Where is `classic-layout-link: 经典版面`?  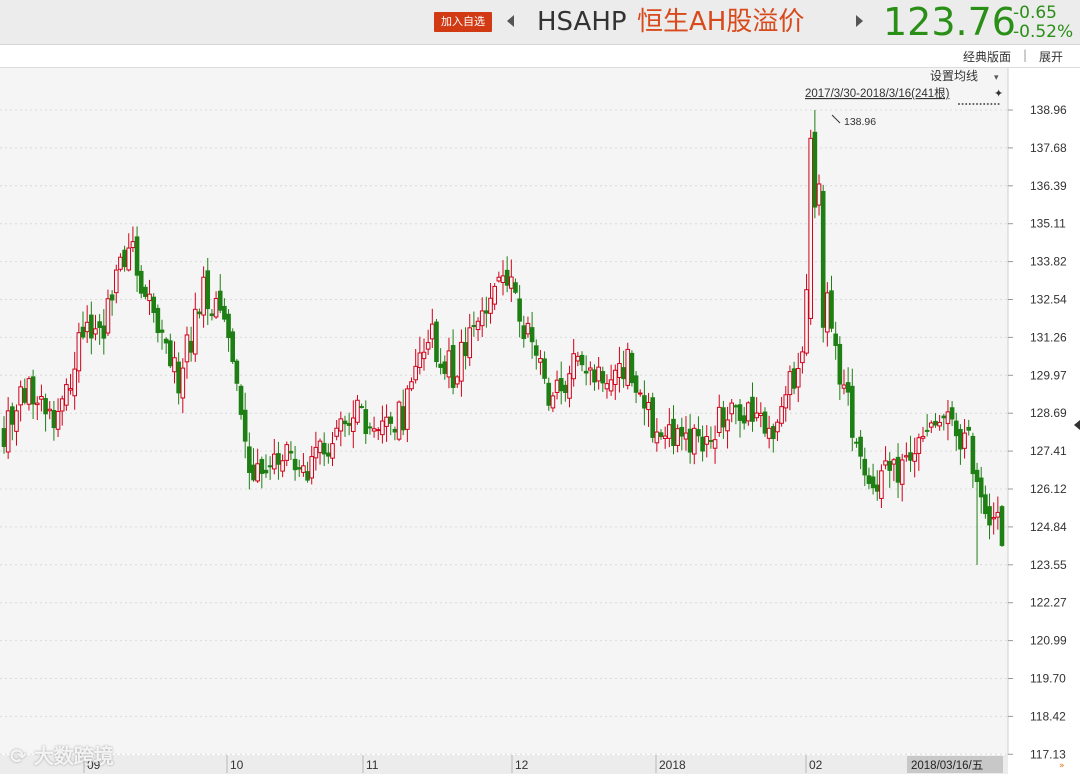
classic-layout-link: 经典版面 is located at coordinates (987, 56).